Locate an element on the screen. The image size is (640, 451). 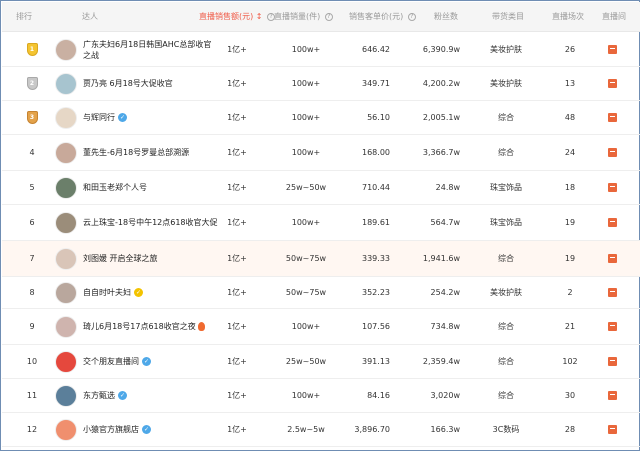
talent-name: 云上珠宝-18号中午12点618收官大促 is located at coordinates (150, 222).